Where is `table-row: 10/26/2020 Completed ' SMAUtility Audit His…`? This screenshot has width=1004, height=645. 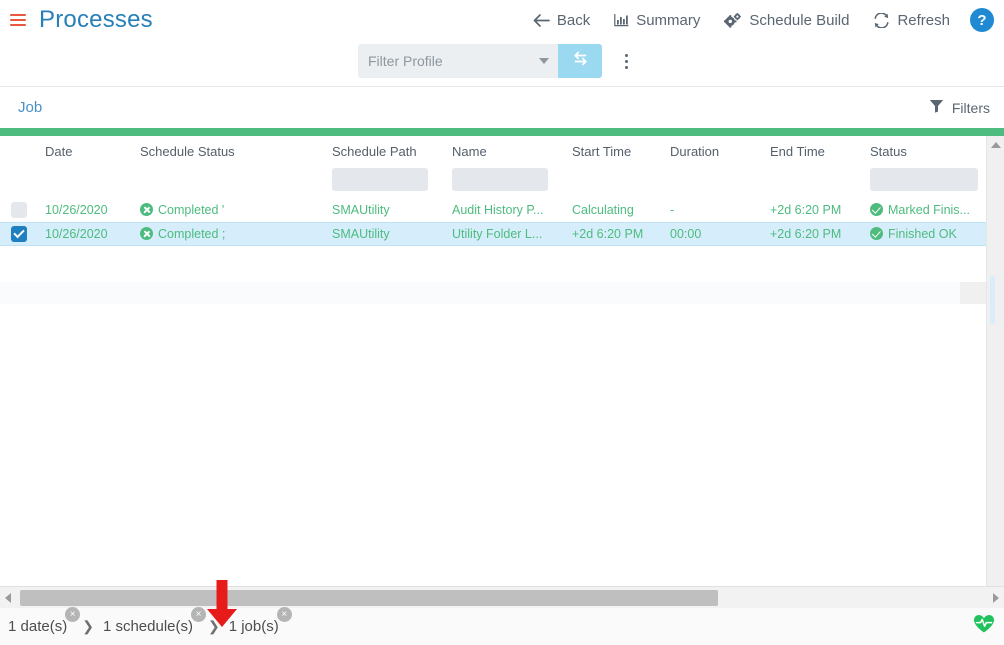
table-row: 10/26/2020 Completed ' SMAUtility Audit His… is located at coordinates (502, 210).